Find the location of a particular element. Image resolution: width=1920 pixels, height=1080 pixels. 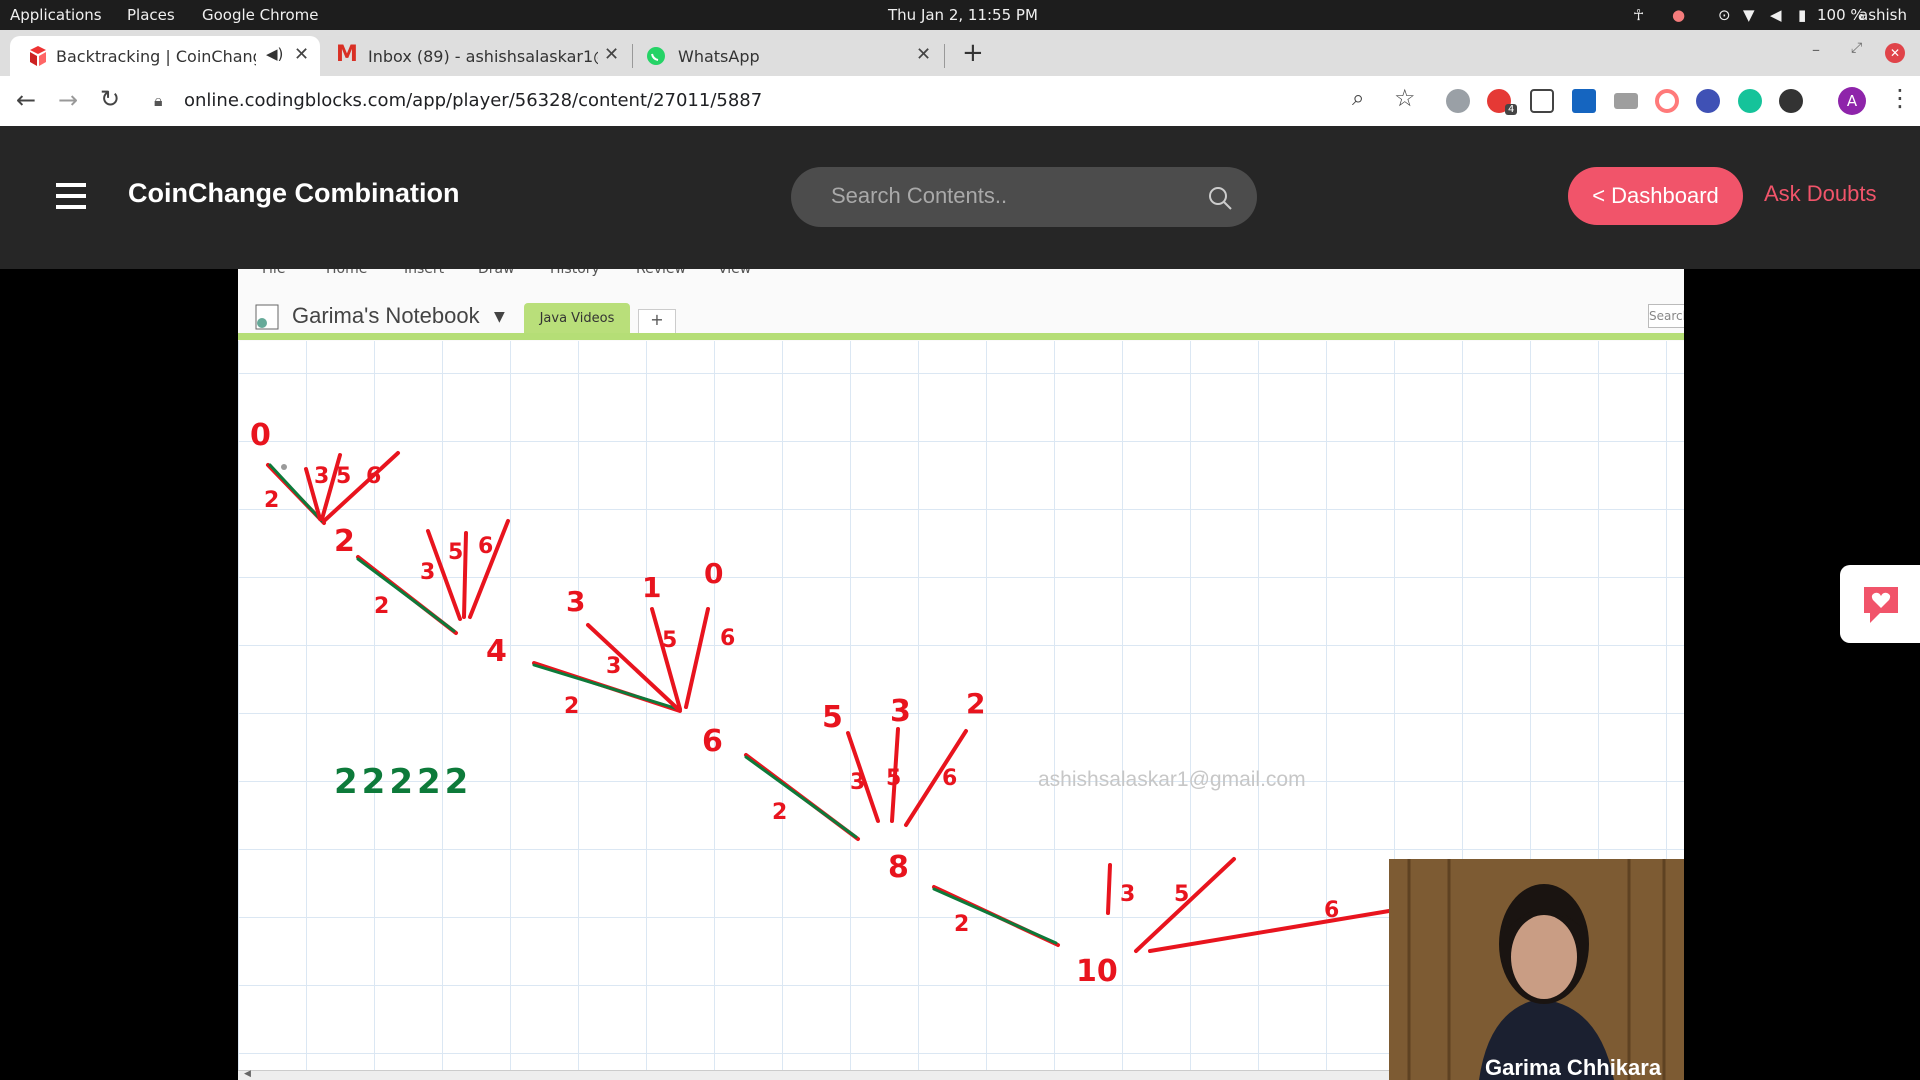

tab-title: Backtracking | CoinChang is located at coordinates (156, 56).